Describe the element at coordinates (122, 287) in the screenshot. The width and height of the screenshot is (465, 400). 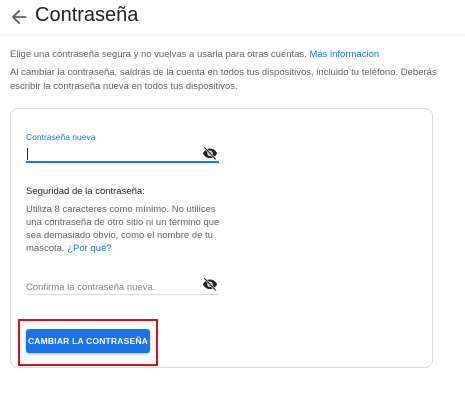
I see `confirm-password-input` at that location.